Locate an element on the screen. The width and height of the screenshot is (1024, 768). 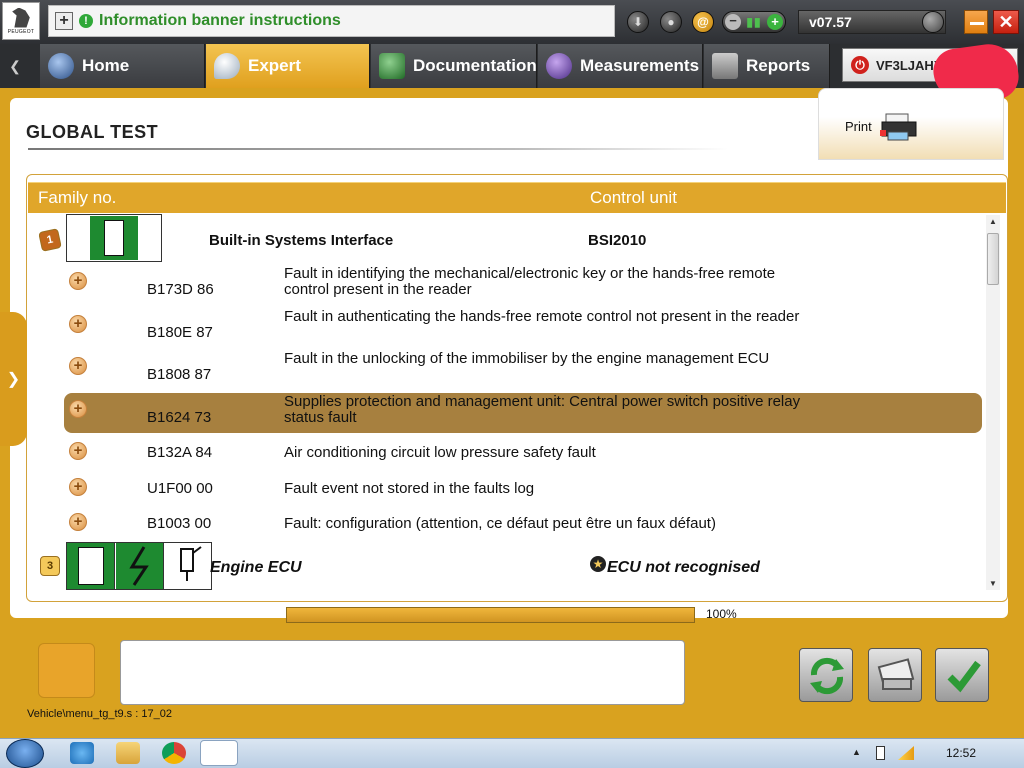
tab-home: Home is located at coordinates (122, 66).